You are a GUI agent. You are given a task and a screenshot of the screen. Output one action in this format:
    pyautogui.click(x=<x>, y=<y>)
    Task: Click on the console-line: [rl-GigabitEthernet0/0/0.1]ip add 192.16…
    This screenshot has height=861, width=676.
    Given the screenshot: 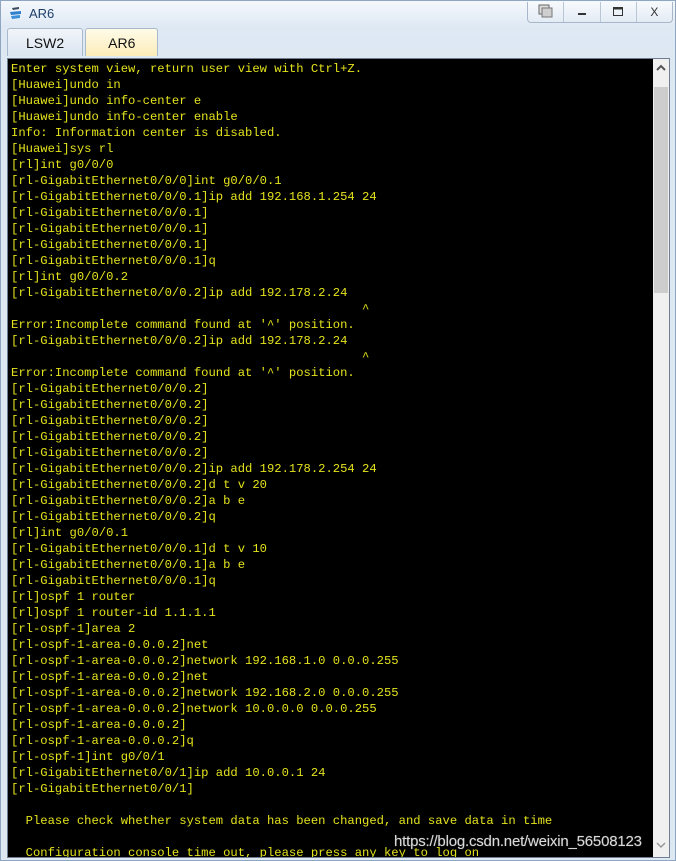 What is the action you would take?
    pyautogui.click(x=194, y=197)
    